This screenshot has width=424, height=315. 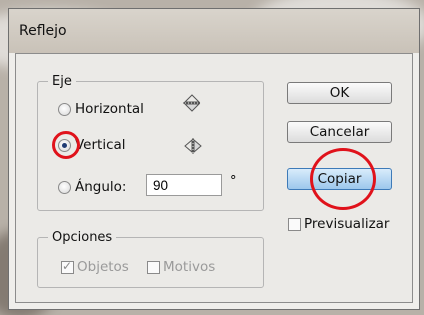 I want to click on preview-label: Previsualizar, so click(x=347, y=224).